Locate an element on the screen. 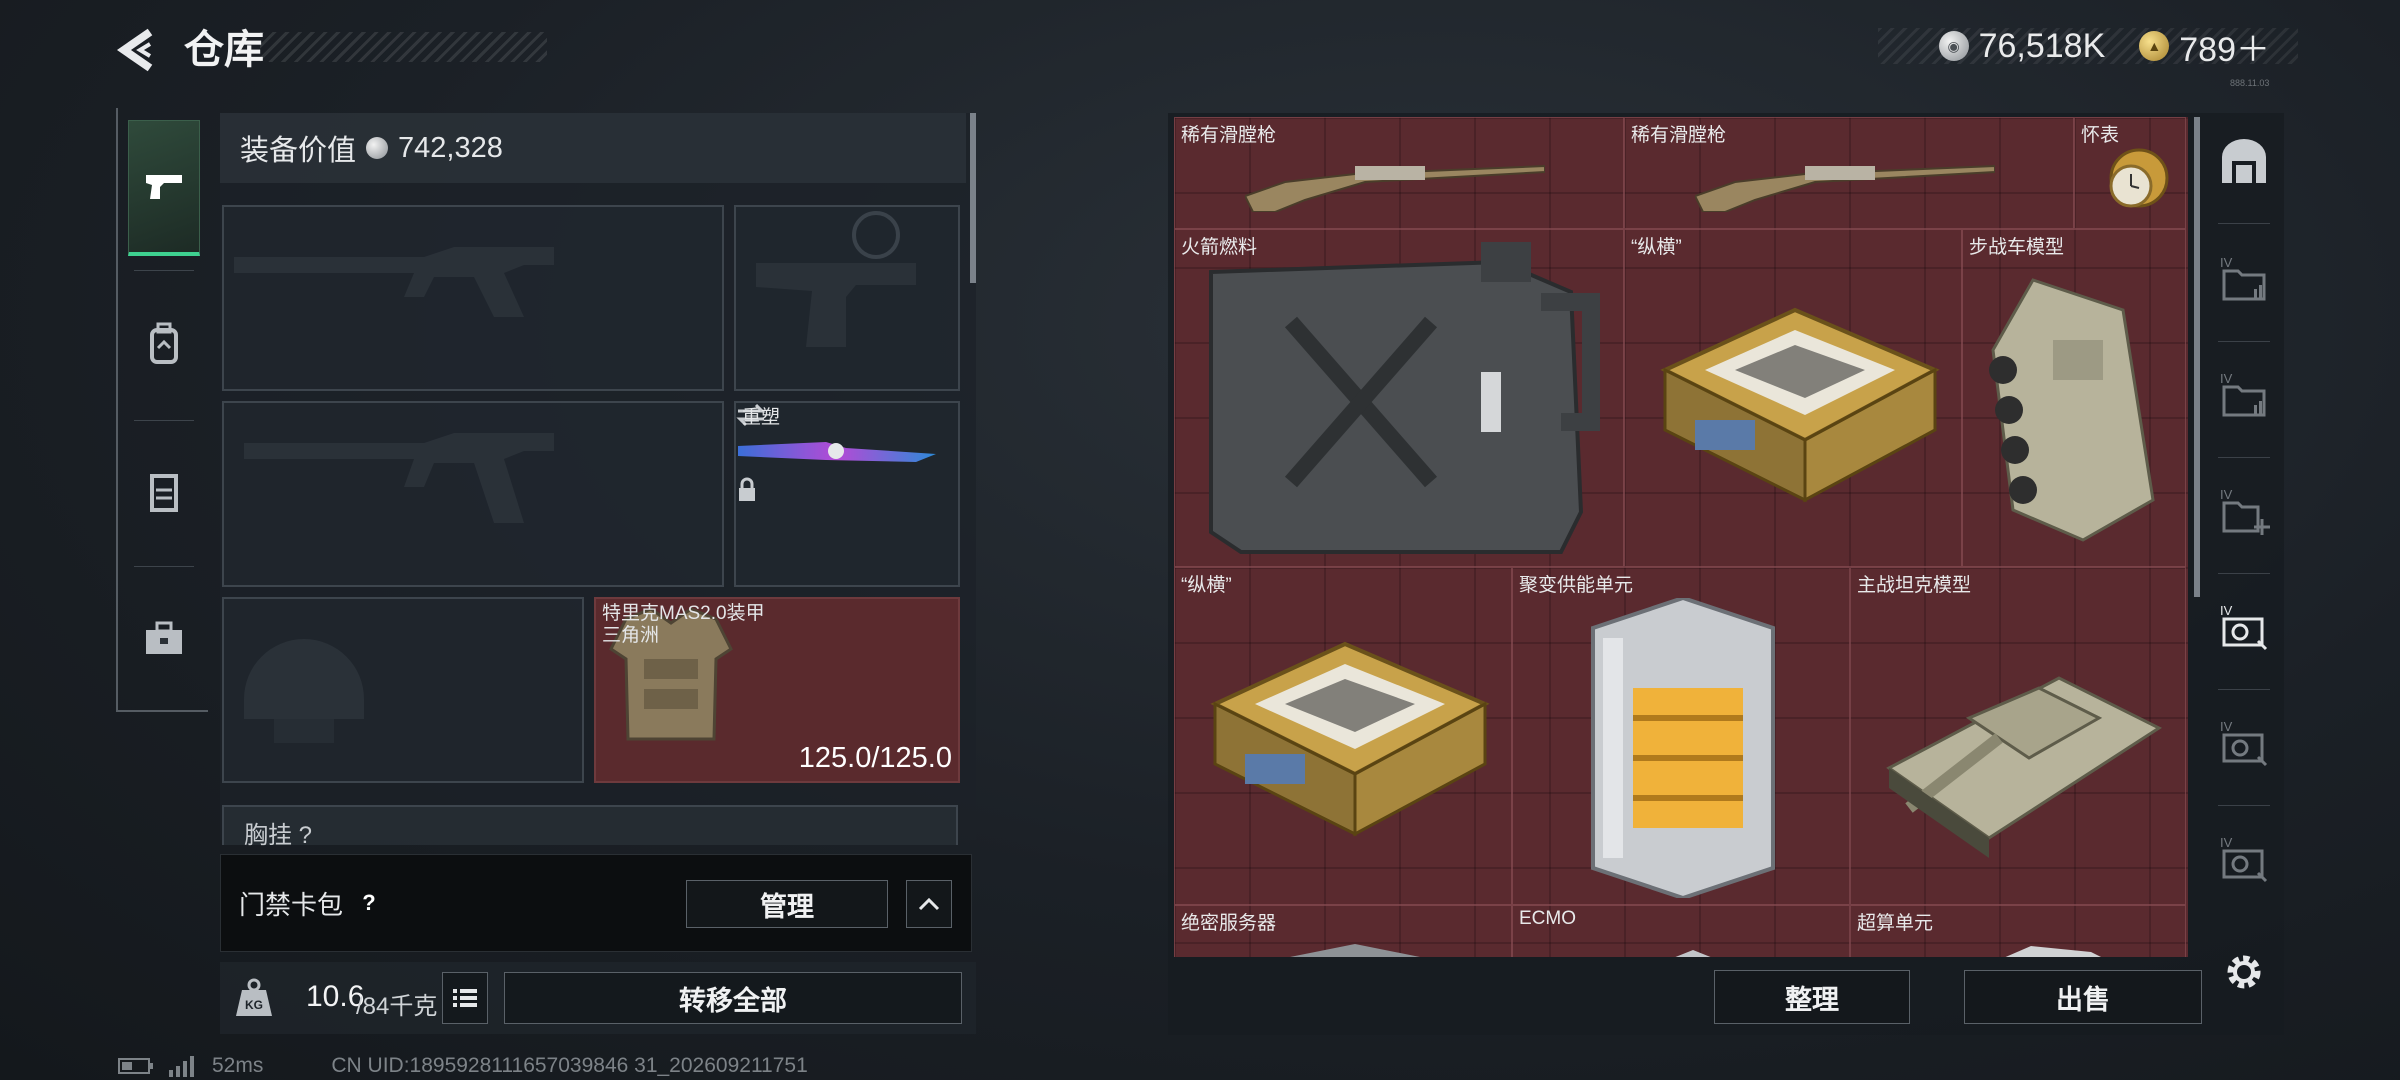 This screenshot has width=2400, height=1080. primary-weapon-slot is located at coordinates (473, 298).